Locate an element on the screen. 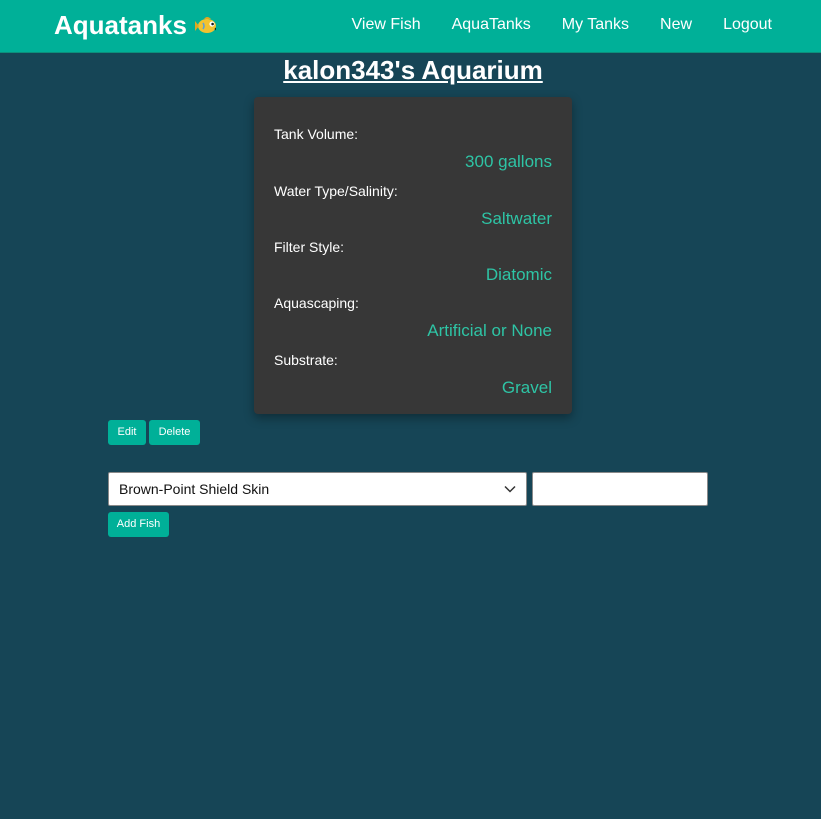 The image size is (821, 819). water-type-value: Saltwater is located at coordinates (516, 218).